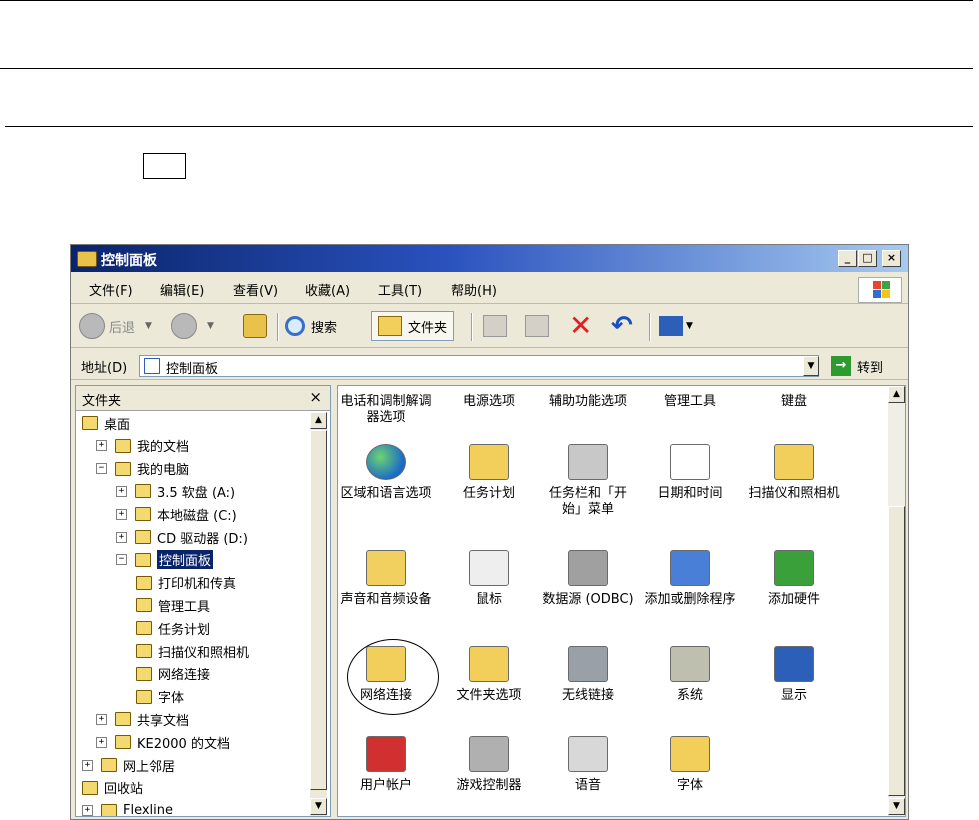  Describe the element at coordinates (173, 605) in the screenshot. I see `tree-node: 管理工具` at that location.